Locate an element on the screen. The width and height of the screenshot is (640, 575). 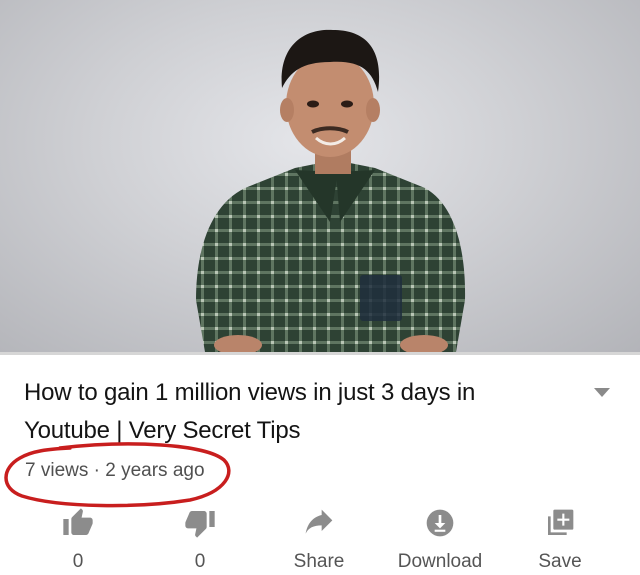
video-stats: 7 views · 2 years ago is located at coordinates (115, 471).